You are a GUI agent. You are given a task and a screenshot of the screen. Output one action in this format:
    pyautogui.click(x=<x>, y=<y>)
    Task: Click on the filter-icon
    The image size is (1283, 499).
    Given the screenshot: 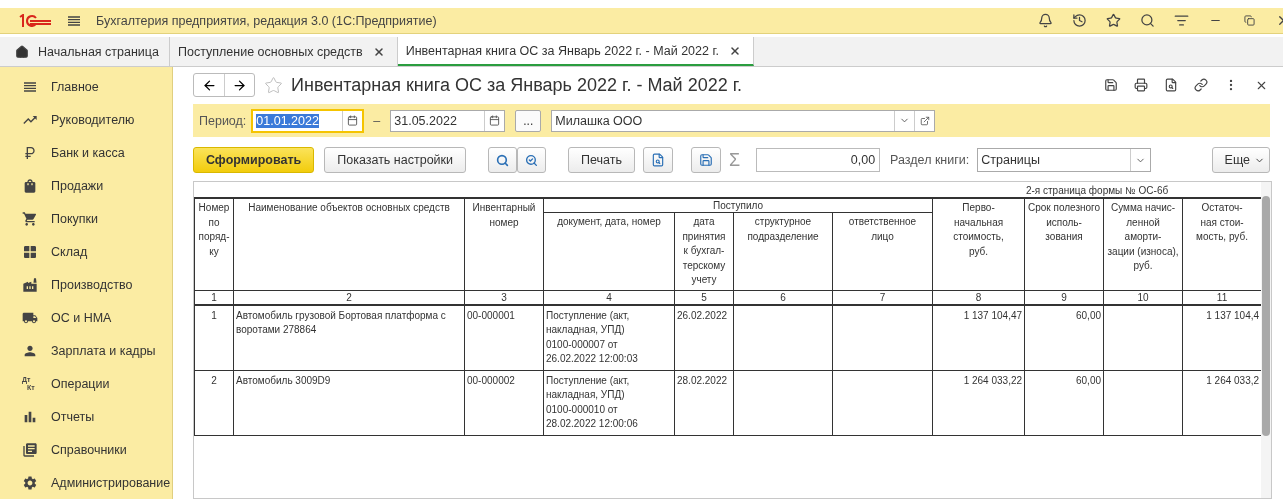 What is the action you would take?
    pyautogui.click(x=1181, y=20)
    